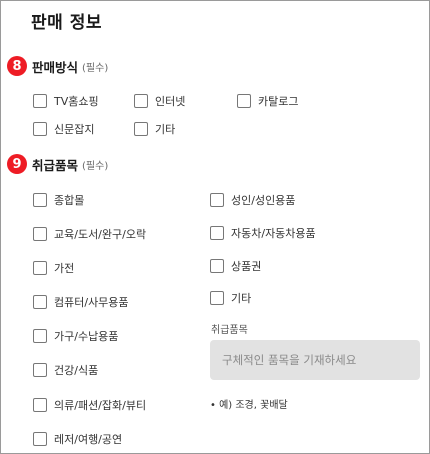 This screenshot has height=454, width=430. Describe the element at coordinates (66, 23) in the screenshot. I see `page-title: 판매 정보` at that location.